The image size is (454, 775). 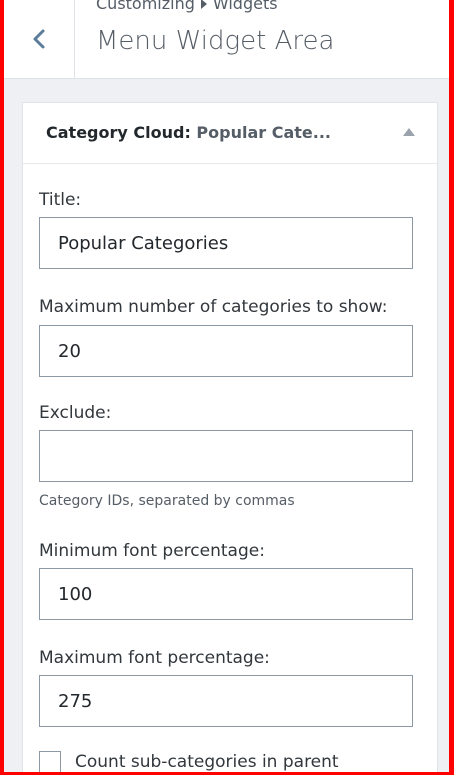 What do you see at coordinates (118, 132) in the screenshot?
I see `widget-name: Category Cloud:` at bounding box center [118, 132].